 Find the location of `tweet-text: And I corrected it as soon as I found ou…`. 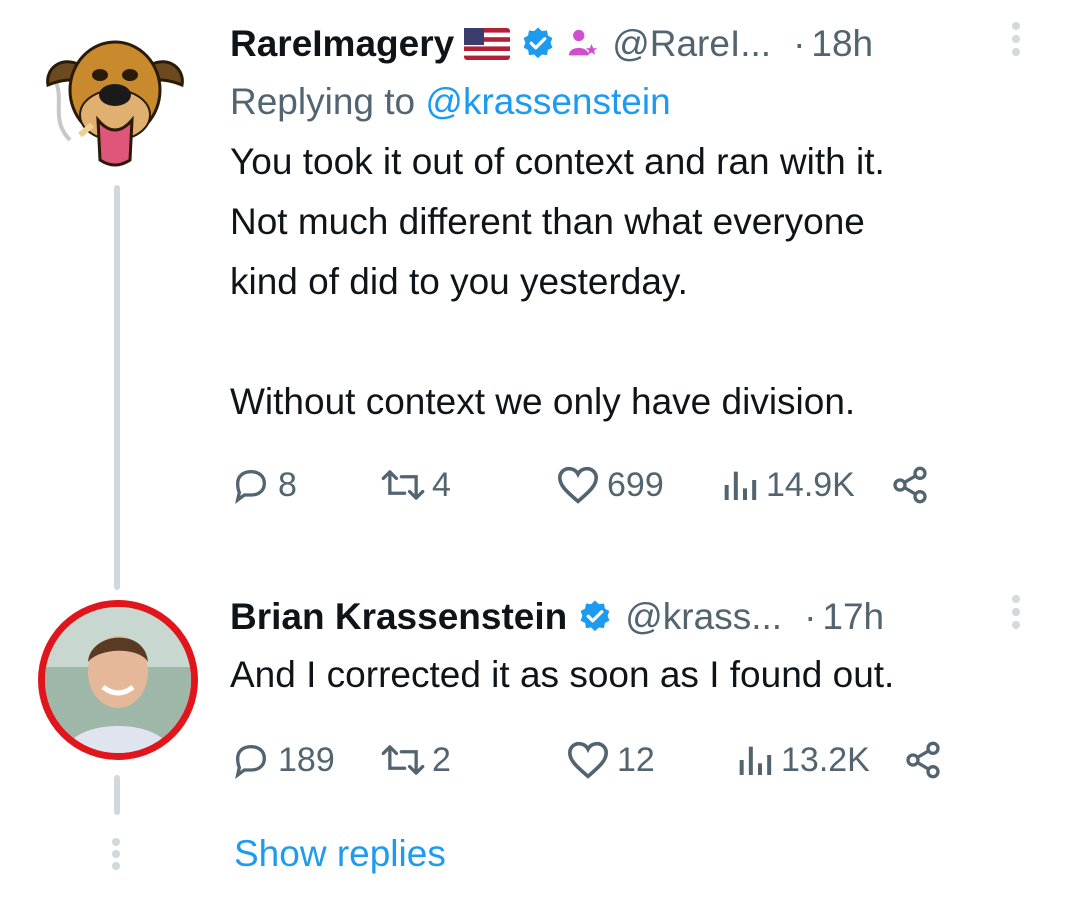

tweet-text: And I corrected it as soon as I found ou… is located at coordinates (640, 675).